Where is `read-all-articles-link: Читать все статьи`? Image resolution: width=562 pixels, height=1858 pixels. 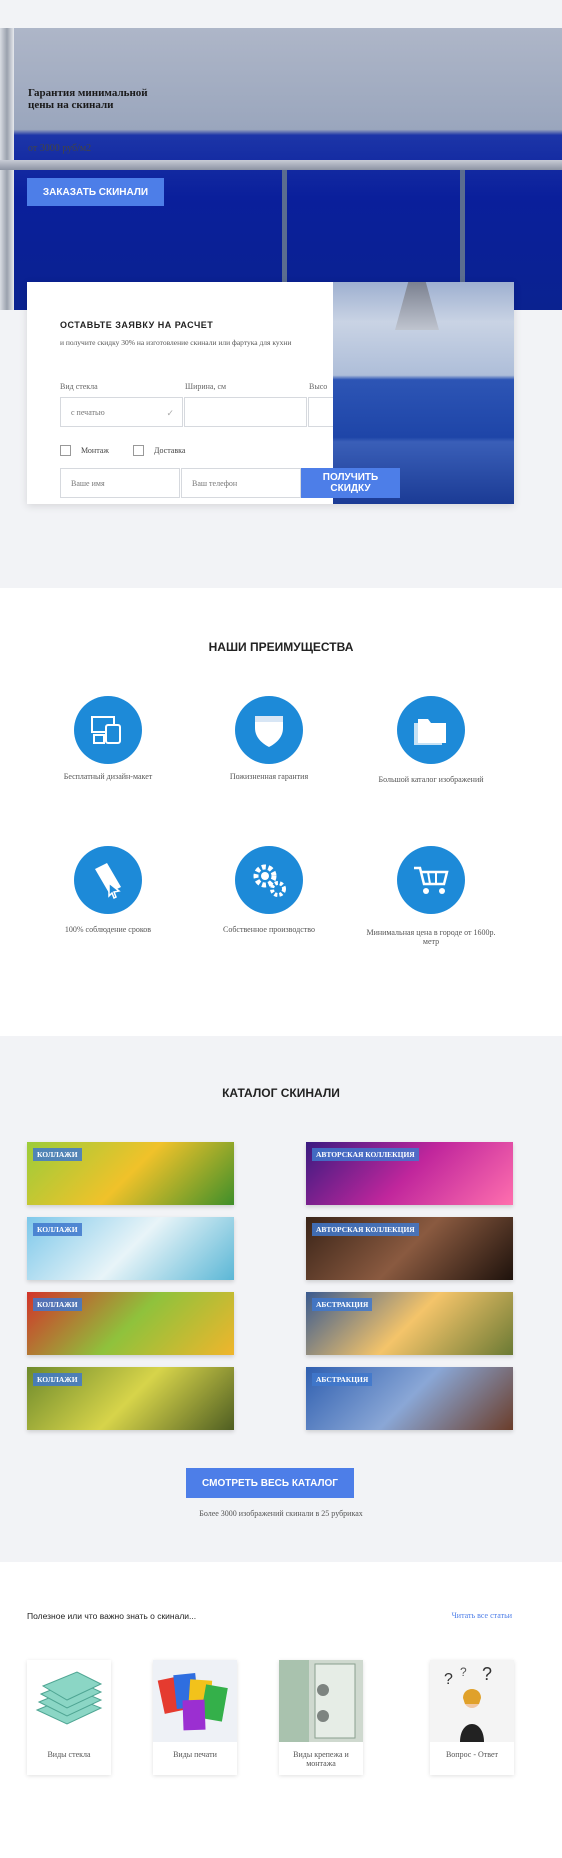
read-all-articles-link: Читать все статьи is located at coordinates (482, 1615).